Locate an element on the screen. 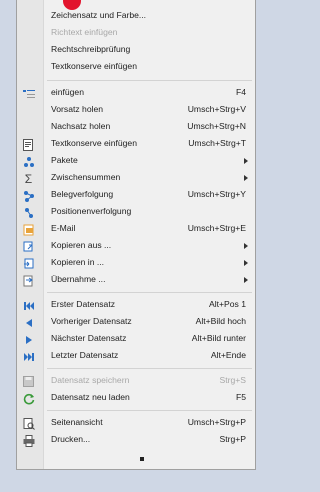 The image size is (320, 492). menu-item-shortcut: Strg+P is located at coordinates (232, 439).